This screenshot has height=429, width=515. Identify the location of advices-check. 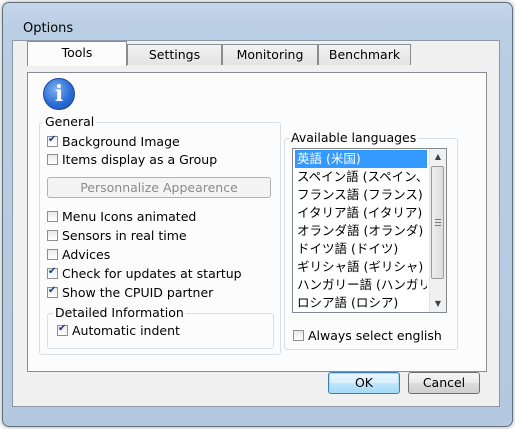
(52, 254).